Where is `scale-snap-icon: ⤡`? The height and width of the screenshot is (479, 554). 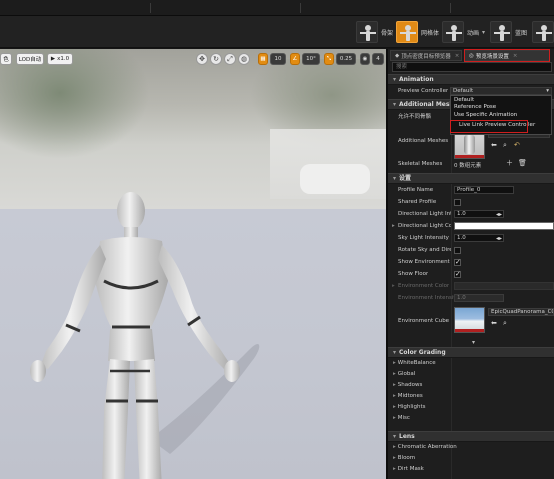
scale-snap-icon: ⤡ is located at coordinates (329, 59).